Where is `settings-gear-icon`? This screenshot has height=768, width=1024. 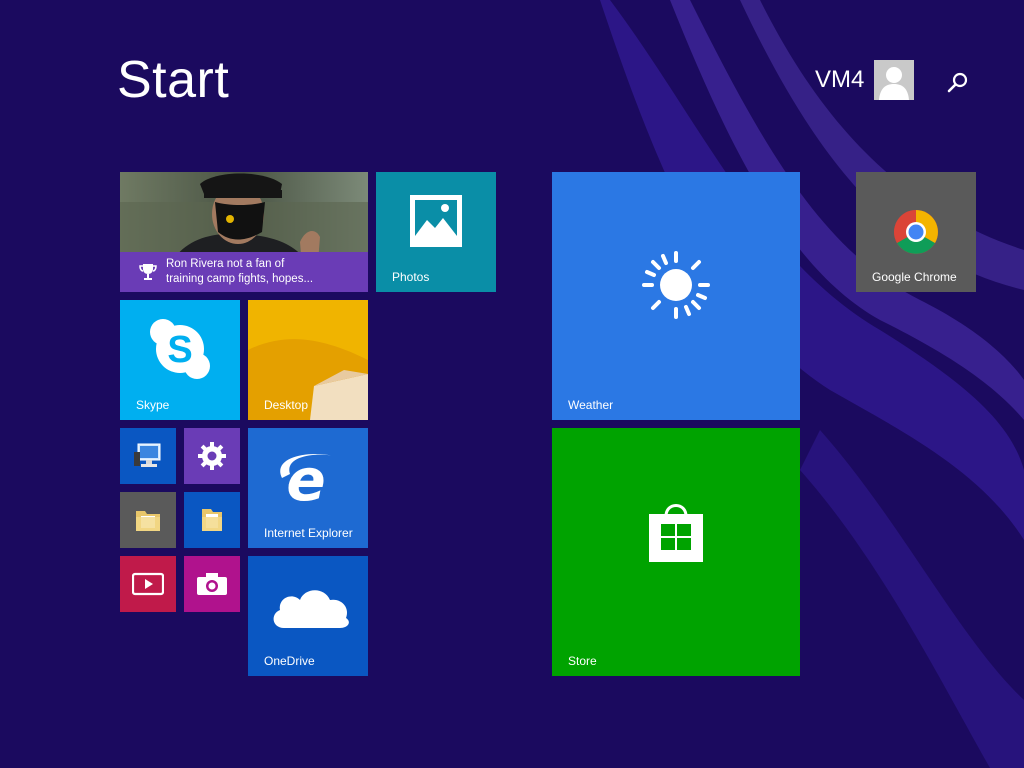
settings-gear-icon is located at coordinates (212, 456).